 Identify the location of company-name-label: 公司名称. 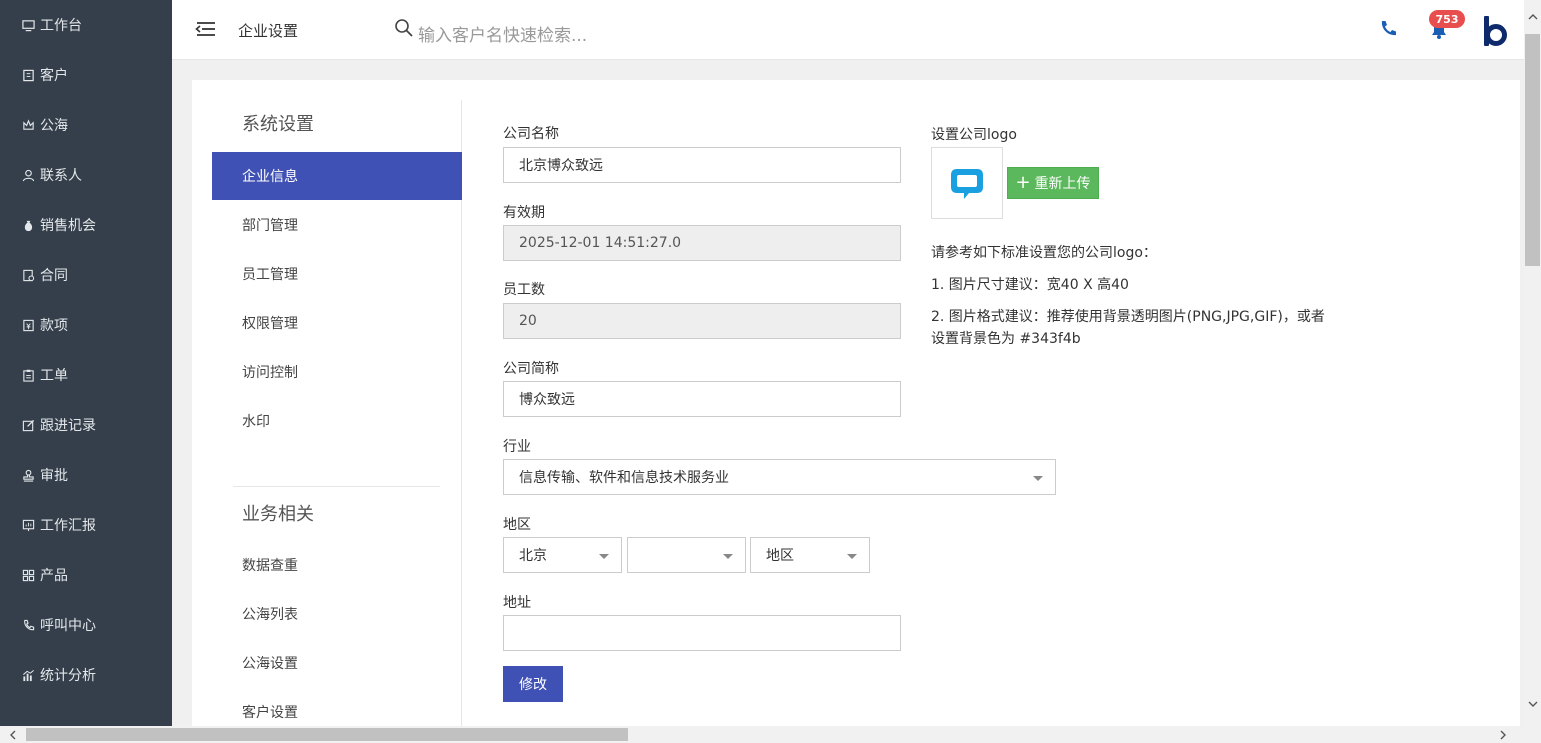
(531, 134).